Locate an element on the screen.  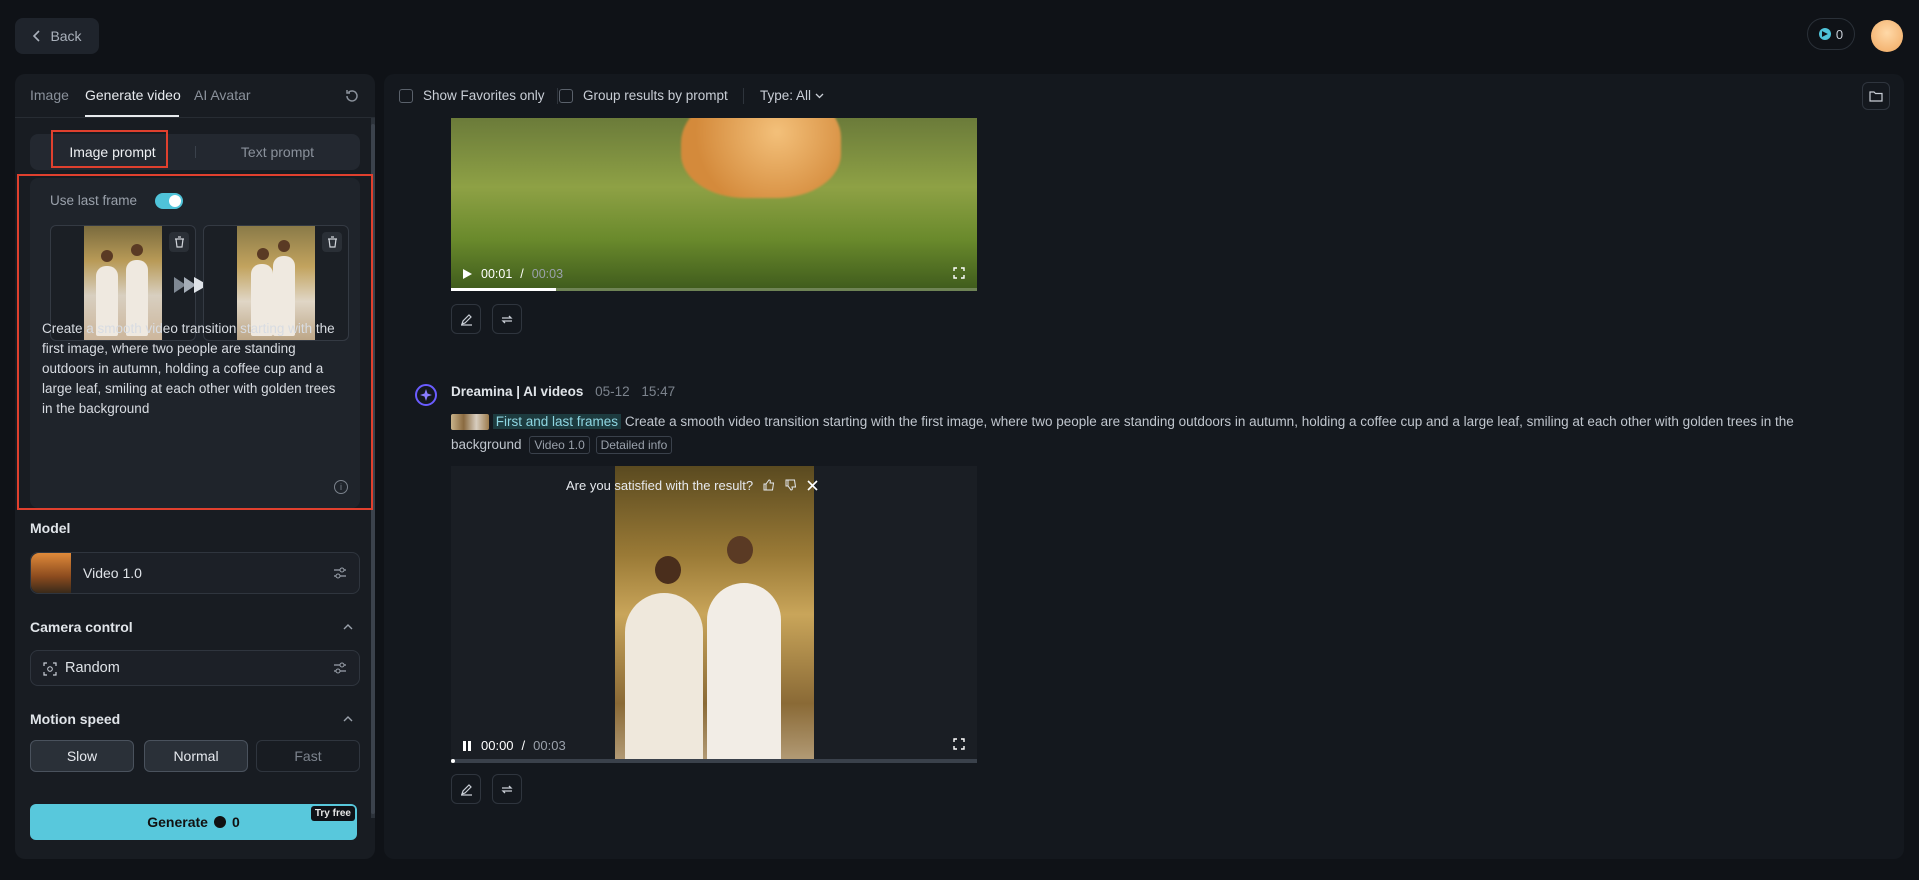
folder-button is located at coordinates (1876, 96).